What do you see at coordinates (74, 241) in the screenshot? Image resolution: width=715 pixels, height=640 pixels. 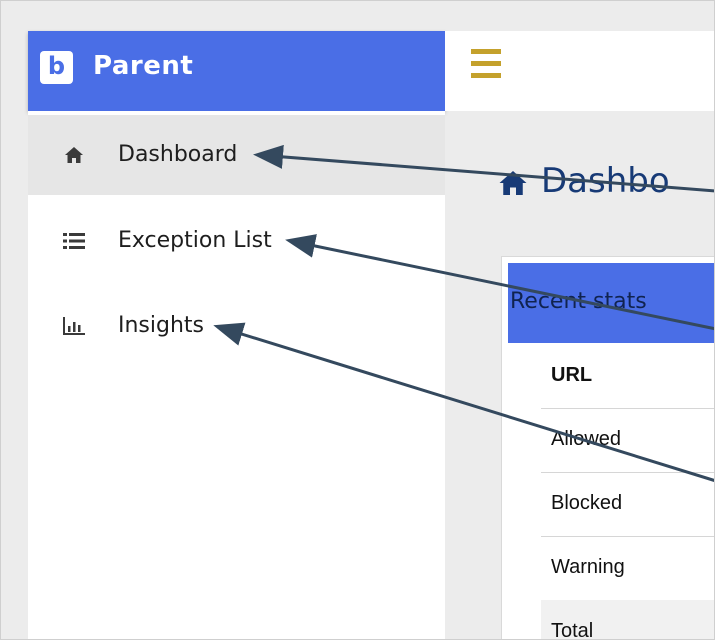 I see `list-icon` at bounding box center [74, 241].